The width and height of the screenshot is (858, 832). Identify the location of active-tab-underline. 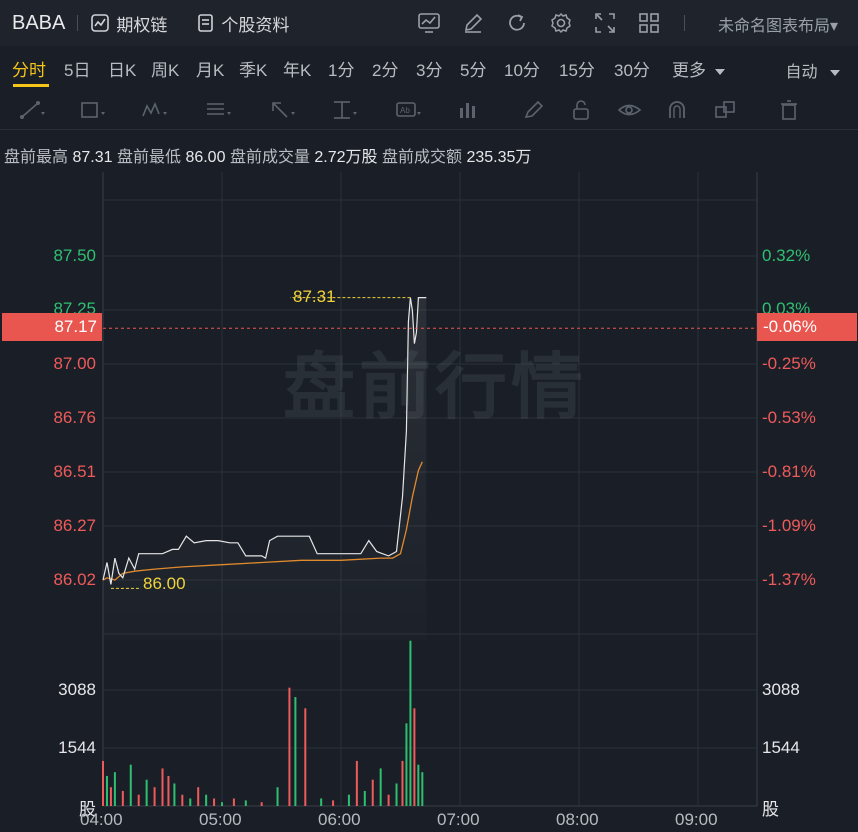
(31, 85).